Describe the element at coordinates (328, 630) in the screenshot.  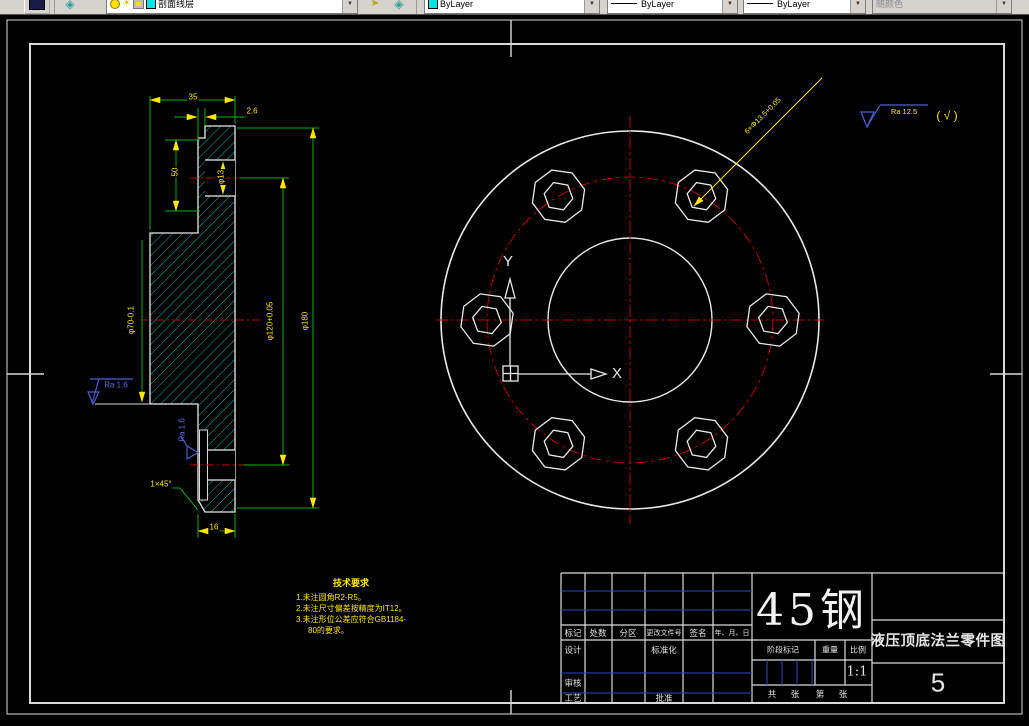
I see `tech-req-line: 80的要求。` at that location.